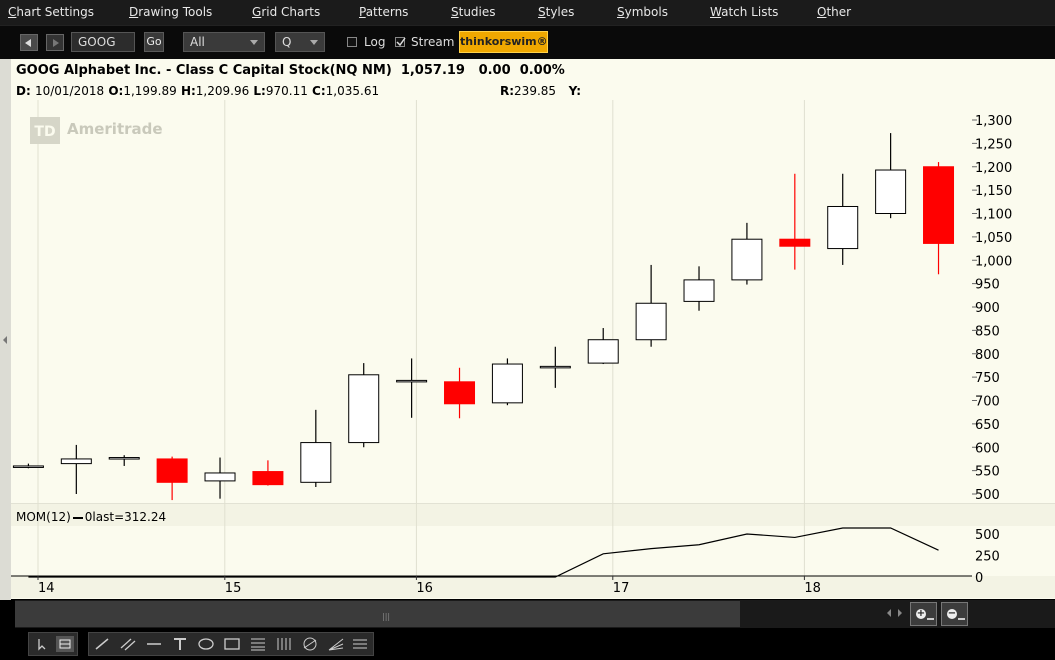 The width and height of the screenshot is (1055, 660). Describe the element at coordinates (42, 644) in the screenshot. I see `pointer-icon` at that location.